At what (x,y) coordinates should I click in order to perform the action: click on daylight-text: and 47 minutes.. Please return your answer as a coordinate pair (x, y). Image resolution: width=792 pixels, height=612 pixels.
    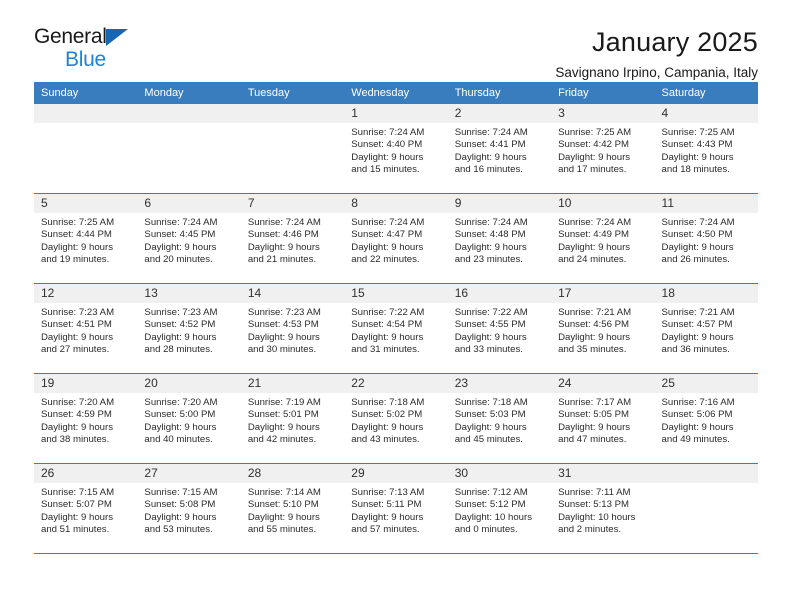
    Looking at the image, I should click on (592, 440).